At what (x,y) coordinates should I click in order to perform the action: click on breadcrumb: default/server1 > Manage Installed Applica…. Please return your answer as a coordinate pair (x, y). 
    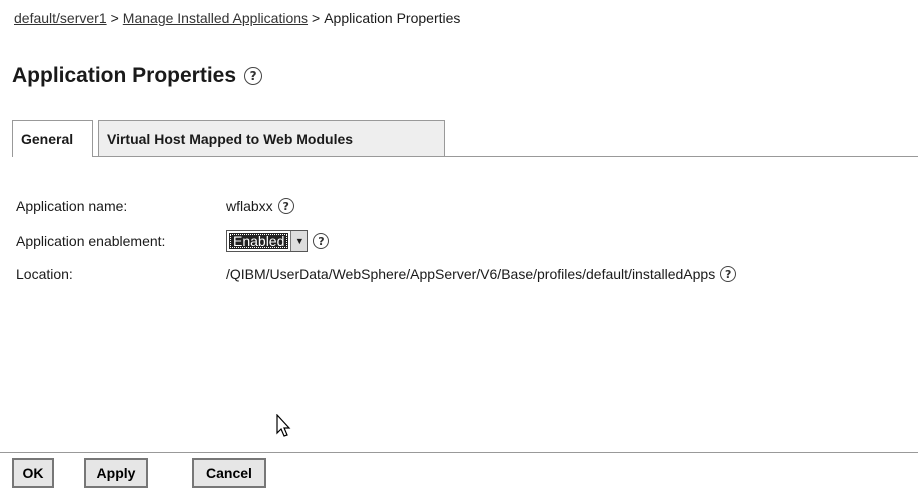
    Looking at the image, I should click on (237, 18).